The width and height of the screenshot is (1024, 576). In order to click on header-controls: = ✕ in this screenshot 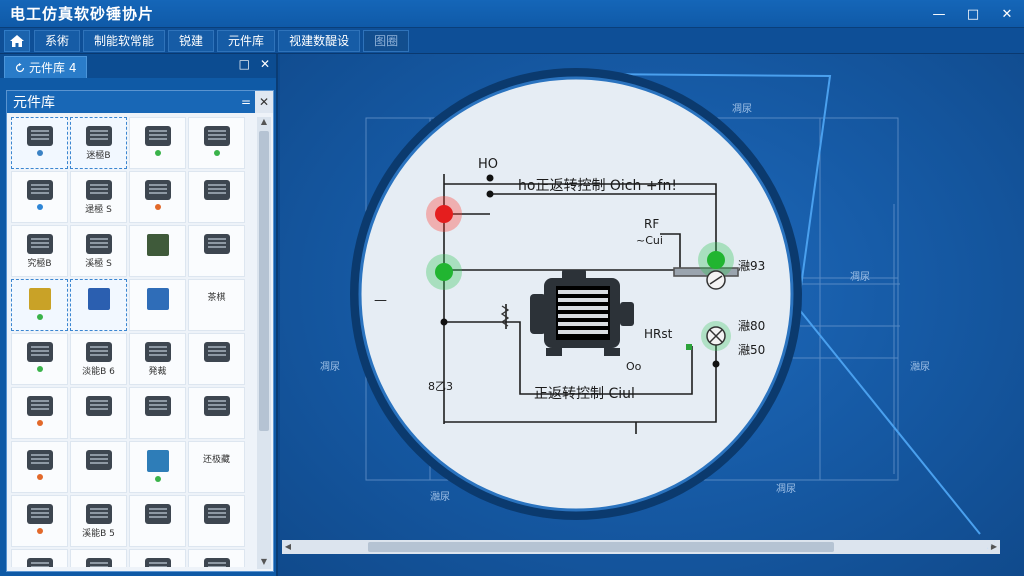, I will do `click(255, 102)`.